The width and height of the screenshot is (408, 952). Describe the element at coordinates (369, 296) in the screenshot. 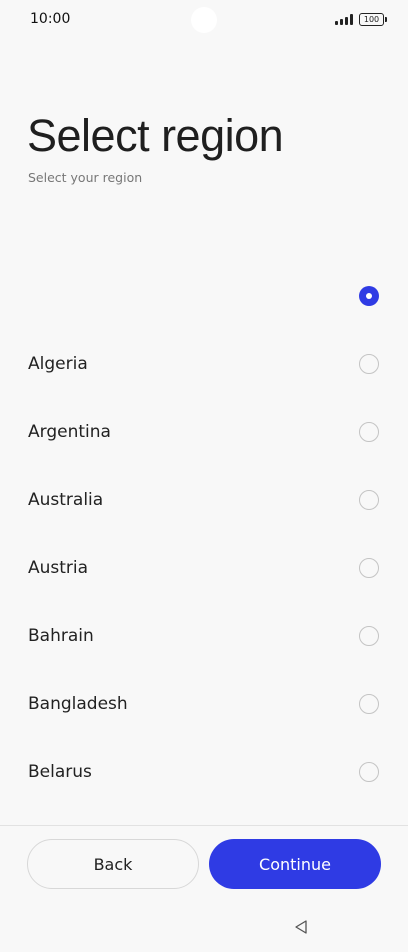

I see `radio-button-selected` at that location.